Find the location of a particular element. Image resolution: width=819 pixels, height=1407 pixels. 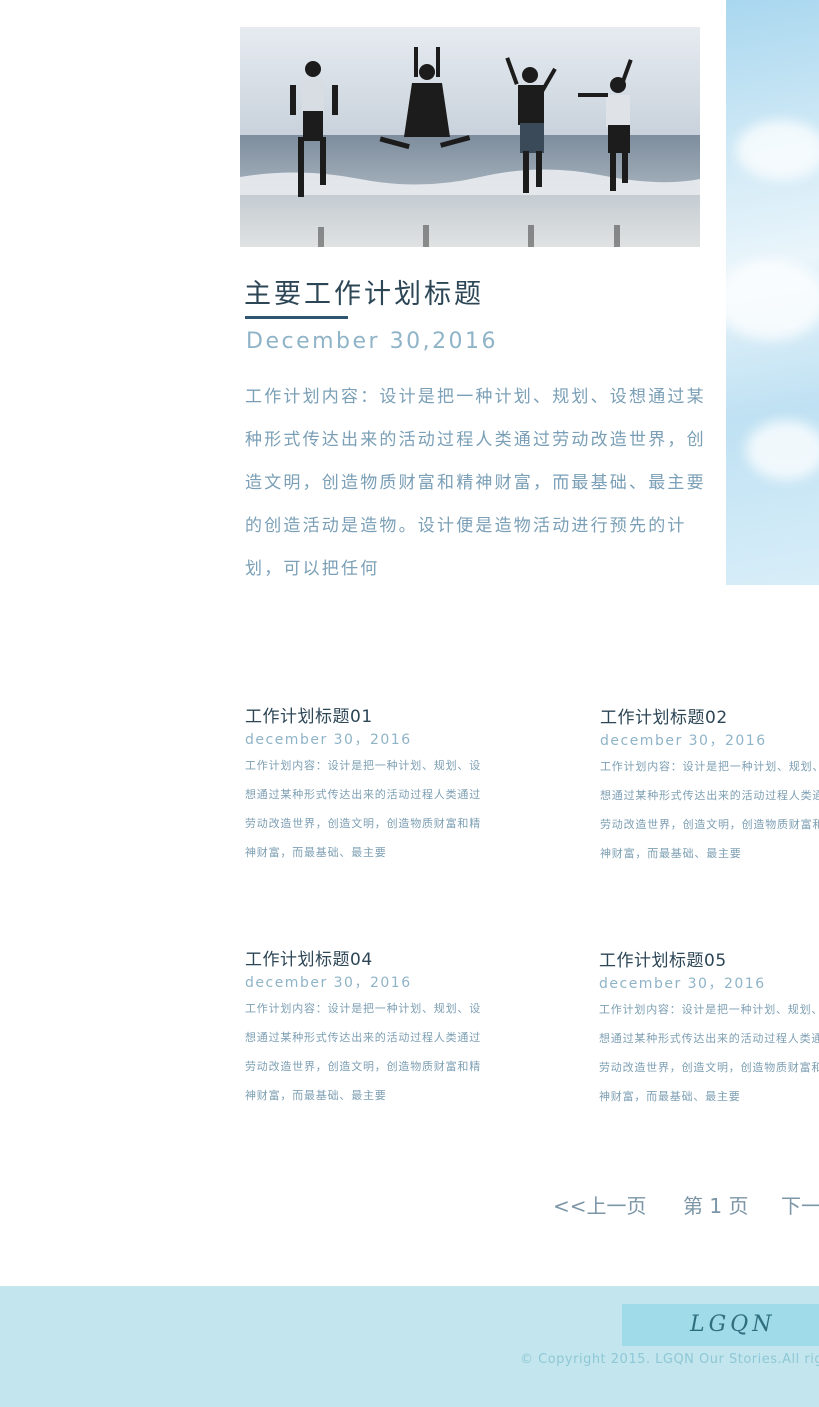

main-post-date: December 30,2016 is located at coordinates (372, 341).